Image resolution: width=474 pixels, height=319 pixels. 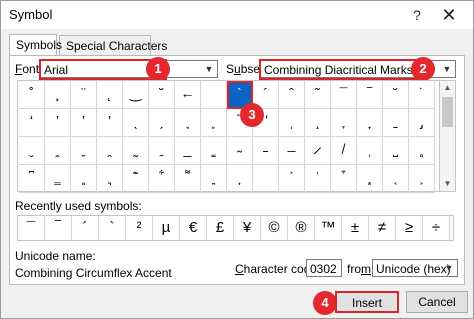 What do you see at coordinates (417, 15) in the screenshot?
I see `help-icon: ?` at bounding box center [417, 15].